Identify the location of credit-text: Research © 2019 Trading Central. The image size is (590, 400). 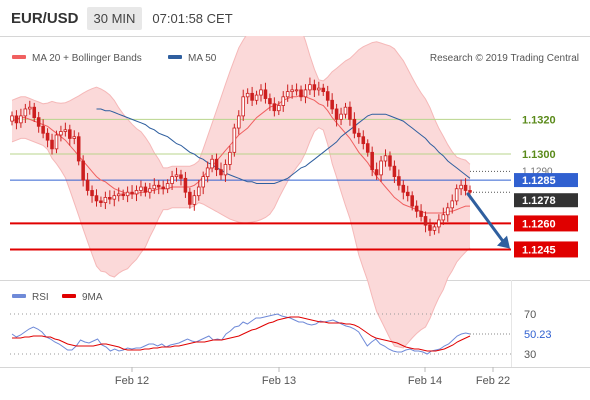
(504, 58).